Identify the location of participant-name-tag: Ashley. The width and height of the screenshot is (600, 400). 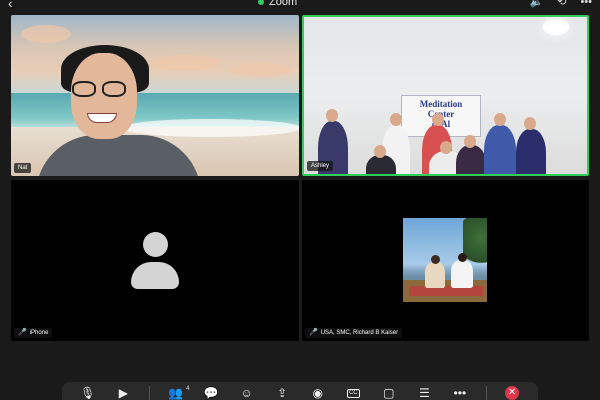
(320, 166).